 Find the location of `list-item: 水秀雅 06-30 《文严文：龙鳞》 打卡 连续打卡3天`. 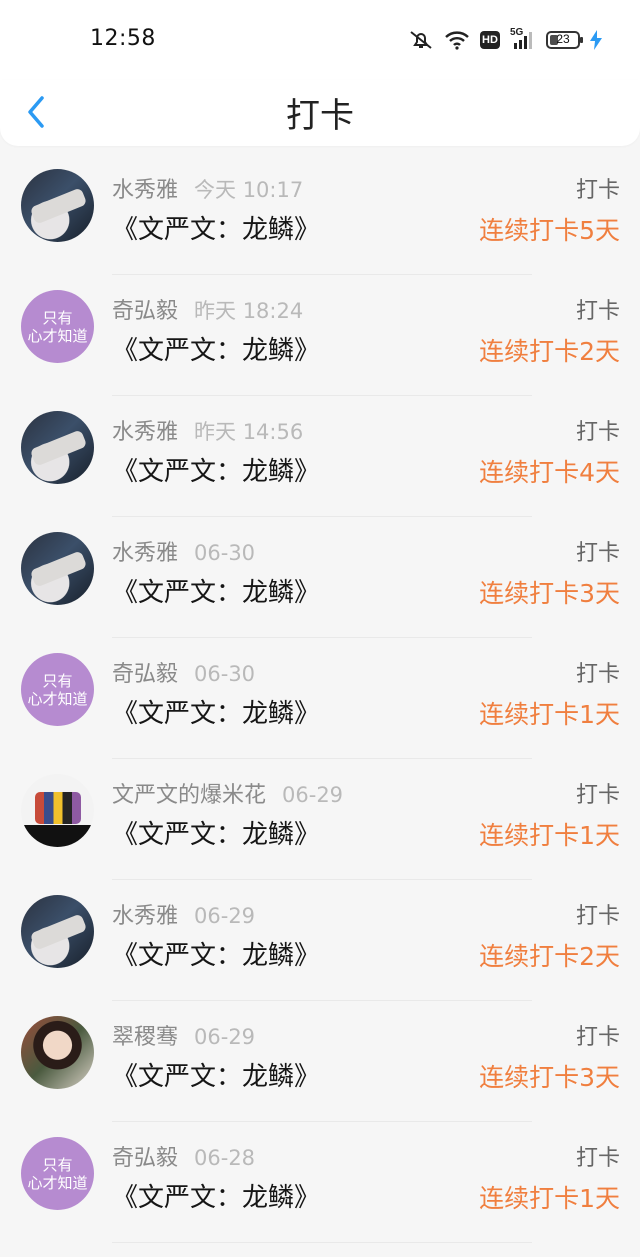

list-item: 水秀雅 06-30 《文严文：龙鳞》 打卡 连续打卡3天 is located at coordinates (320, 577).